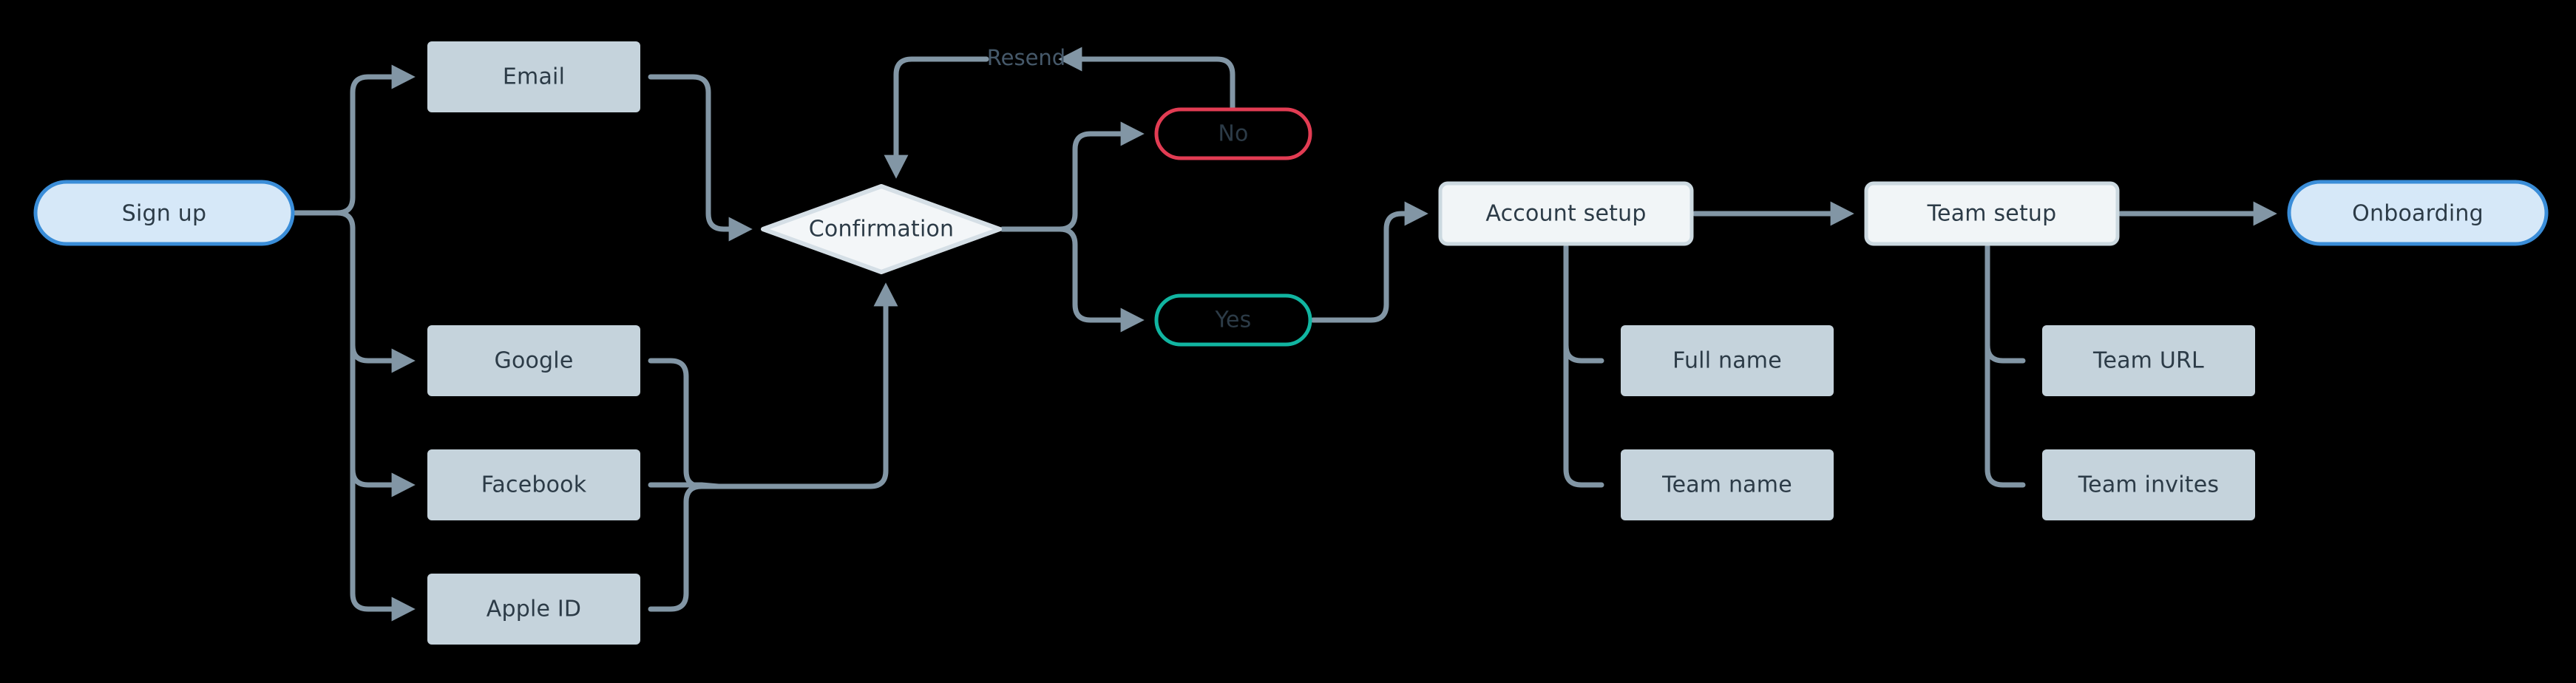  I want to click on edge-signup-email, so click(354, 140).